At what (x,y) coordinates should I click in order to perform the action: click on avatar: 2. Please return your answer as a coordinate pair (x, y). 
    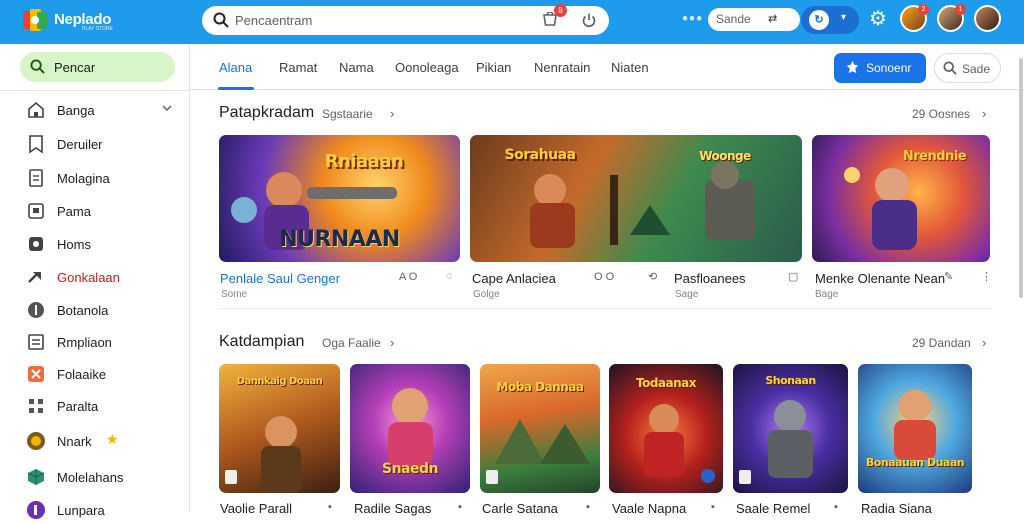
    Looking at the image, I should click on (914, 18).